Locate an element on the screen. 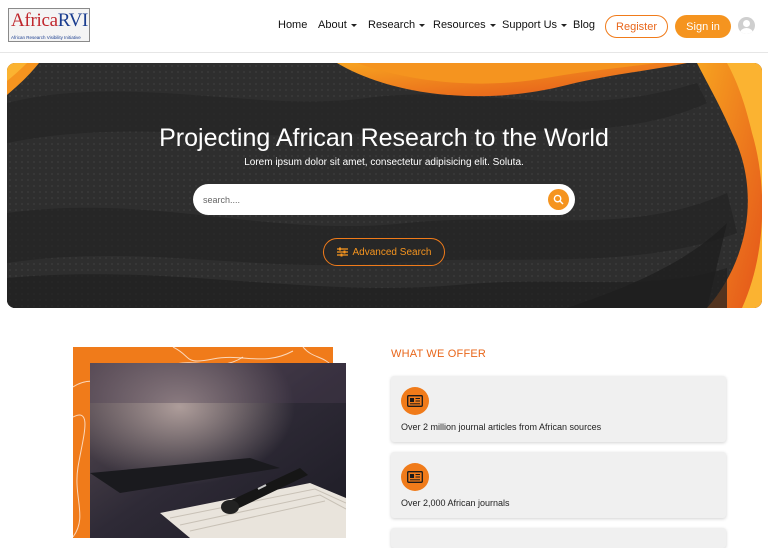 This screenshot has width=768, height=548. nav-support-us: Support Us is located at coordinates (535, 25).